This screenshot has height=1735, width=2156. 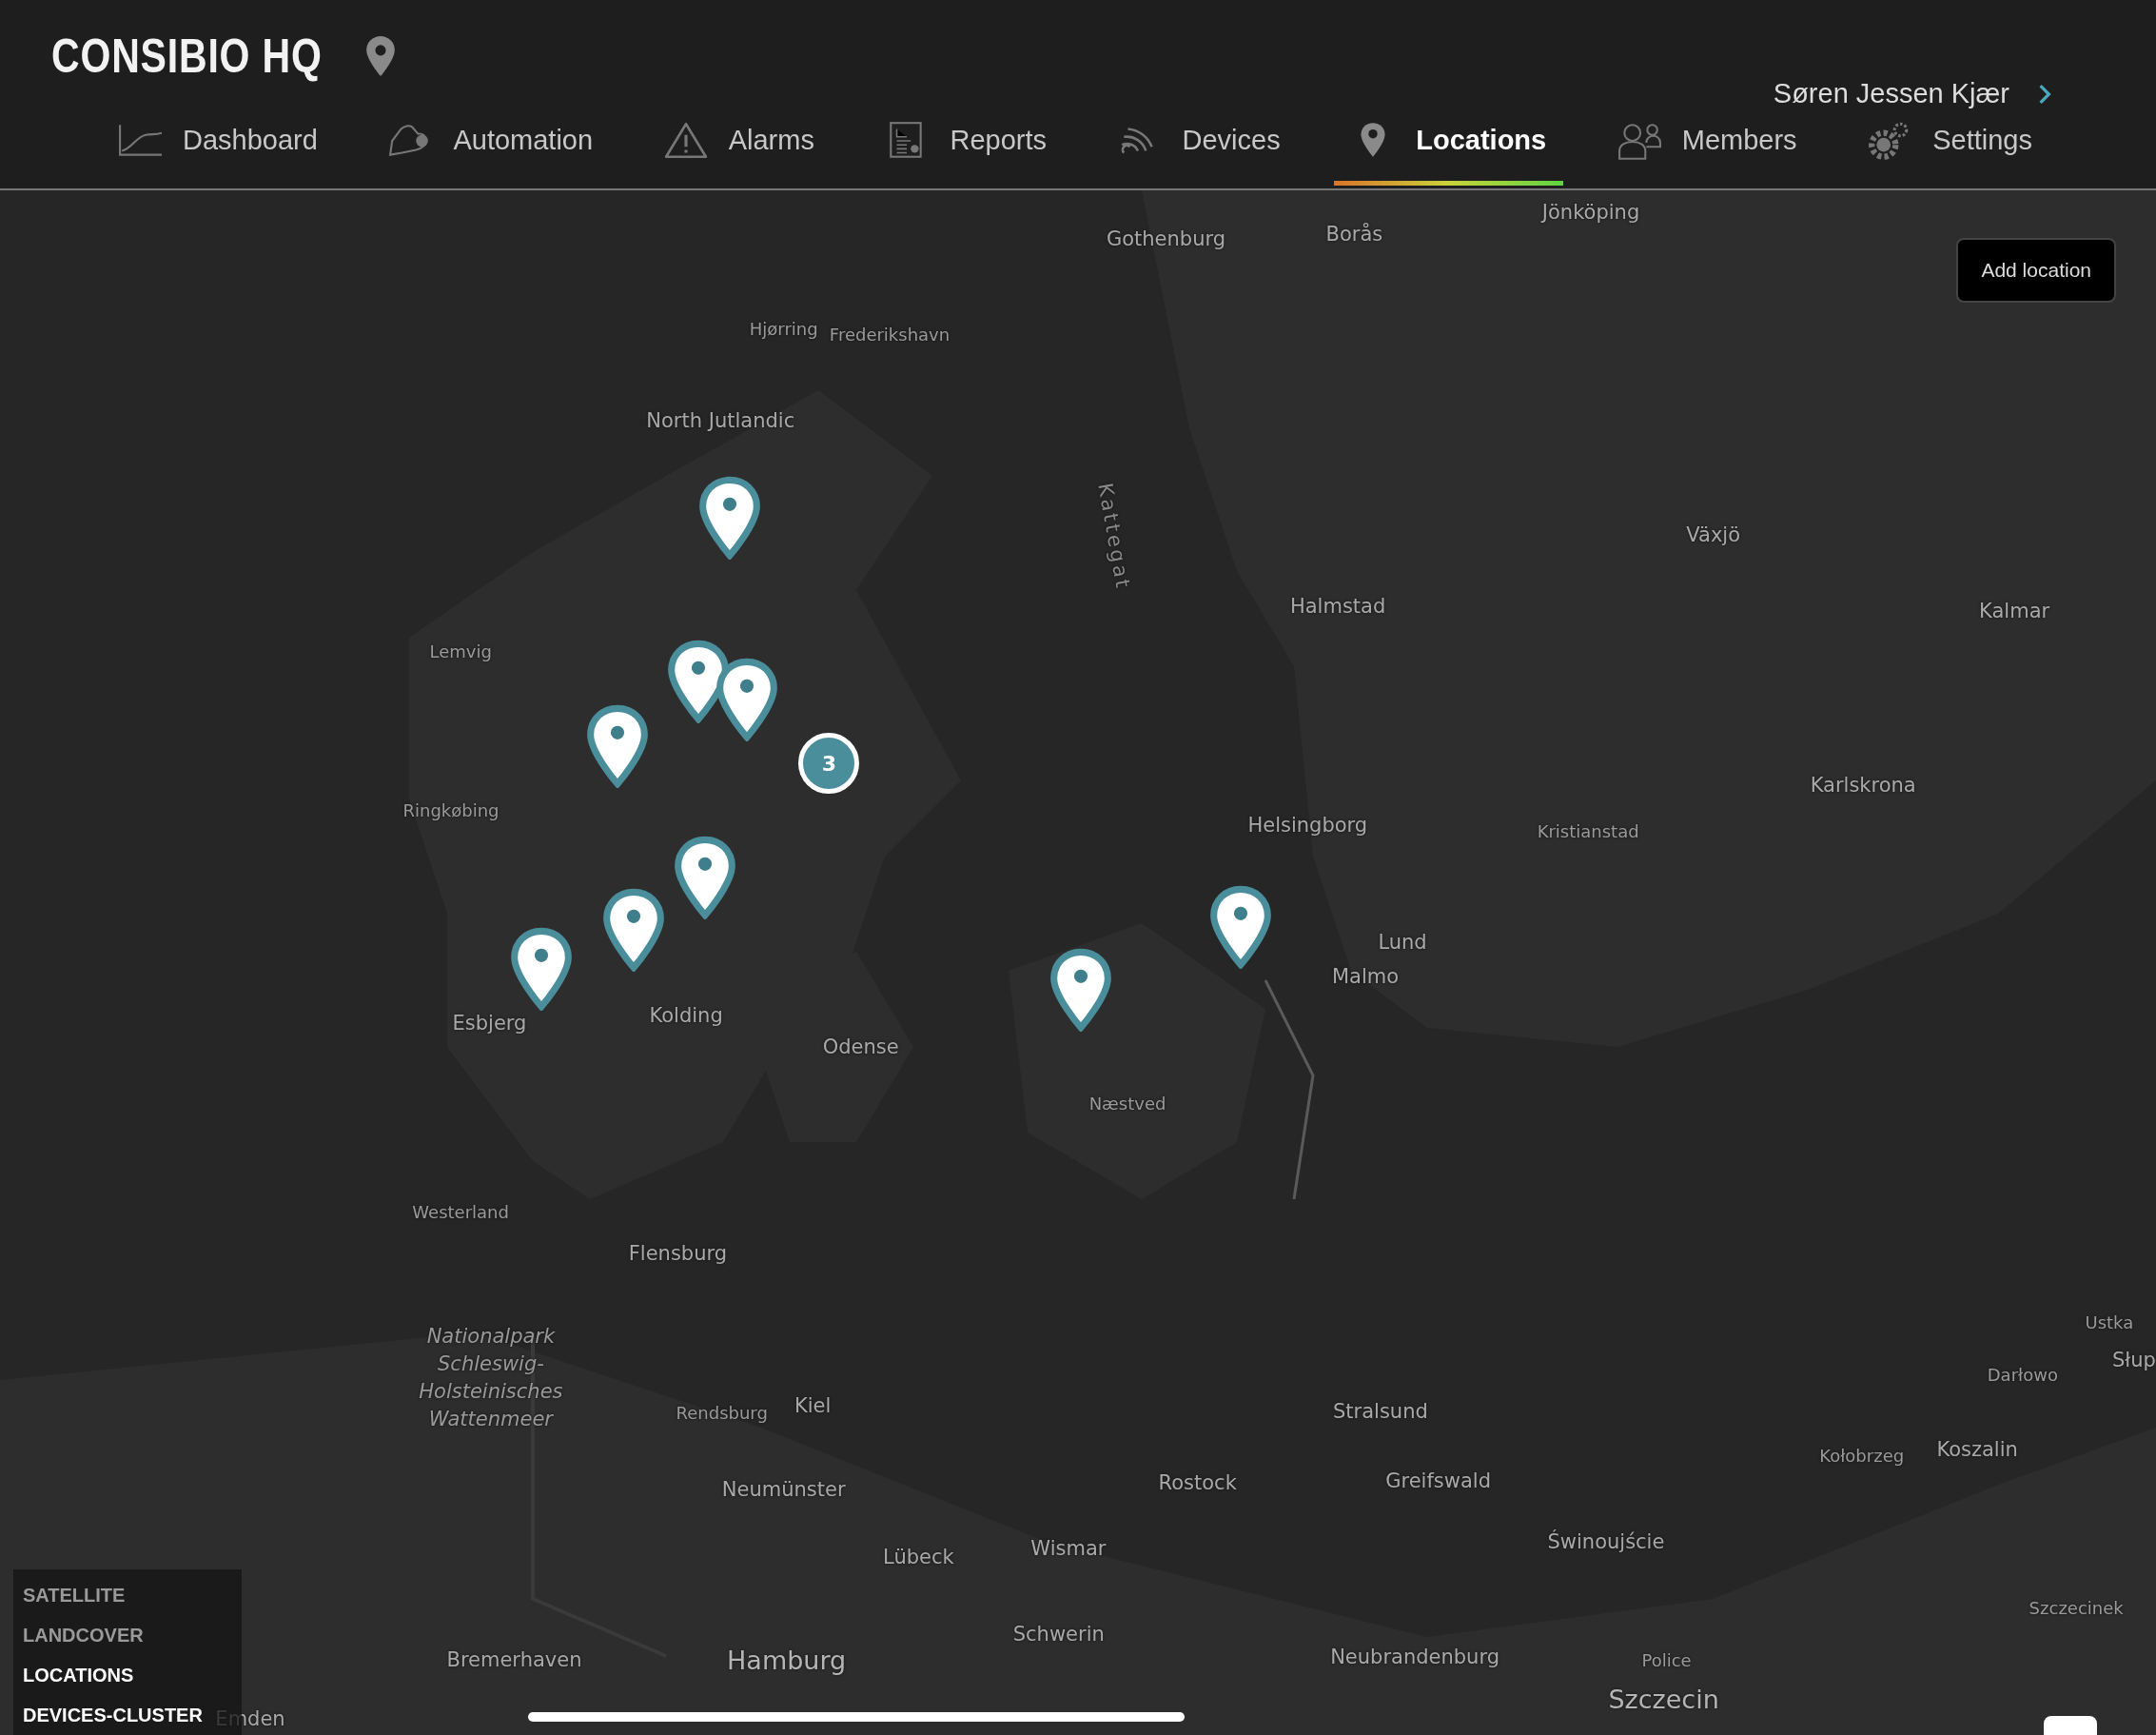 What do you see at coordinates (1068, 1549) in the screenshot?
I see `place-label: Wismar` at bounding box center [1068, 1549].